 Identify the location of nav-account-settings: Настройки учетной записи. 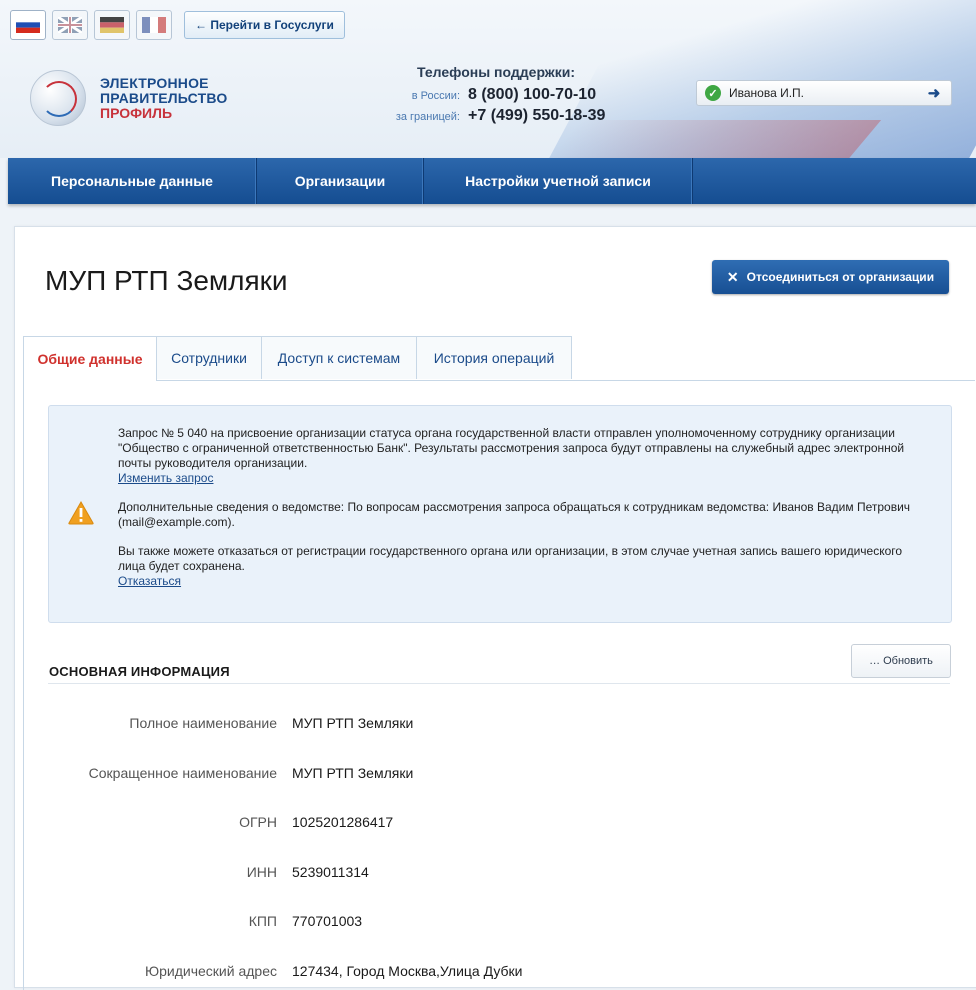
(558, 181).